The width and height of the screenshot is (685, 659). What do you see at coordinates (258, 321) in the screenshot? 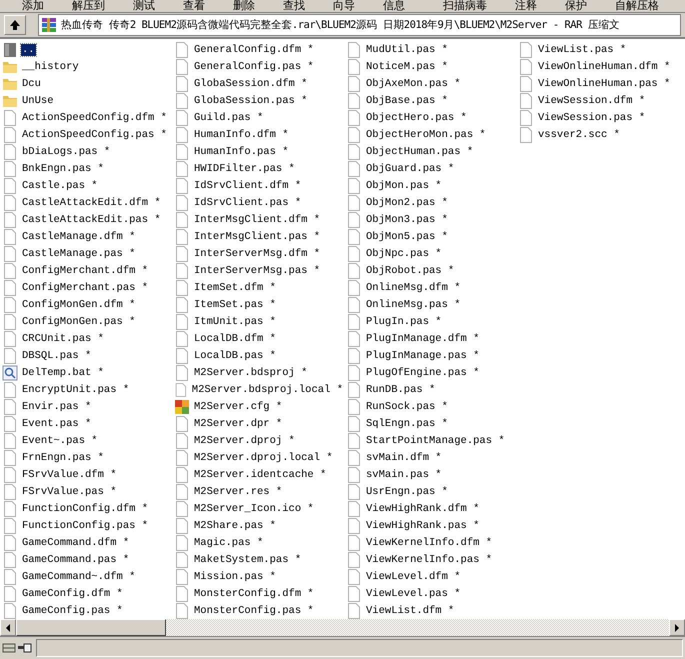
I see `file-item: ItmUnit.pas *` at bounding box center [258, 321].